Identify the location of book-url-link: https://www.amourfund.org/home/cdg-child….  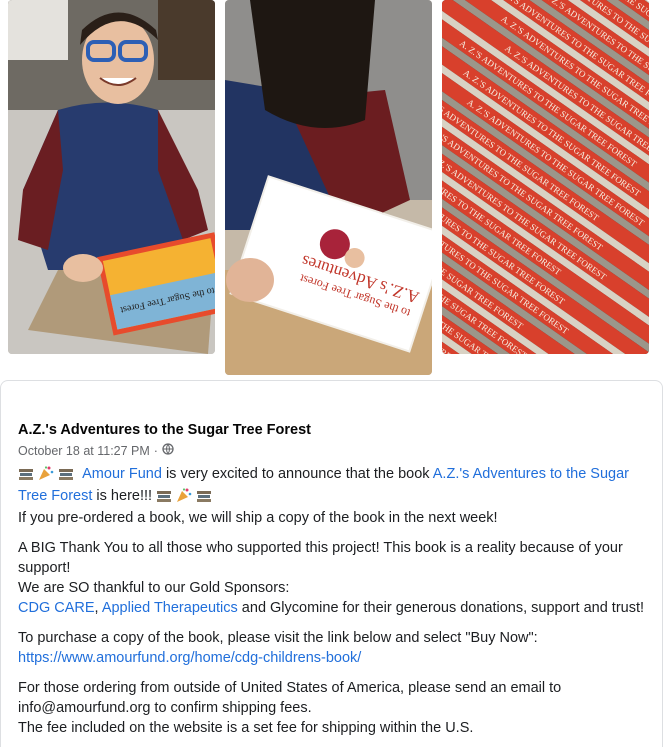
(333, 658).